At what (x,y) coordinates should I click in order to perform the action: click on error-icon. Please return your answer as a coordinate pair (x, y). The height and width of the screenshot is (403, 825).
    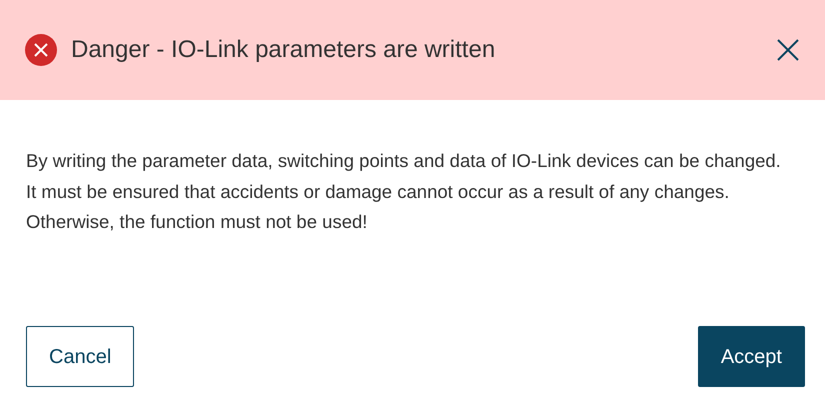
    Looking at the image, I should click on (41, 50).